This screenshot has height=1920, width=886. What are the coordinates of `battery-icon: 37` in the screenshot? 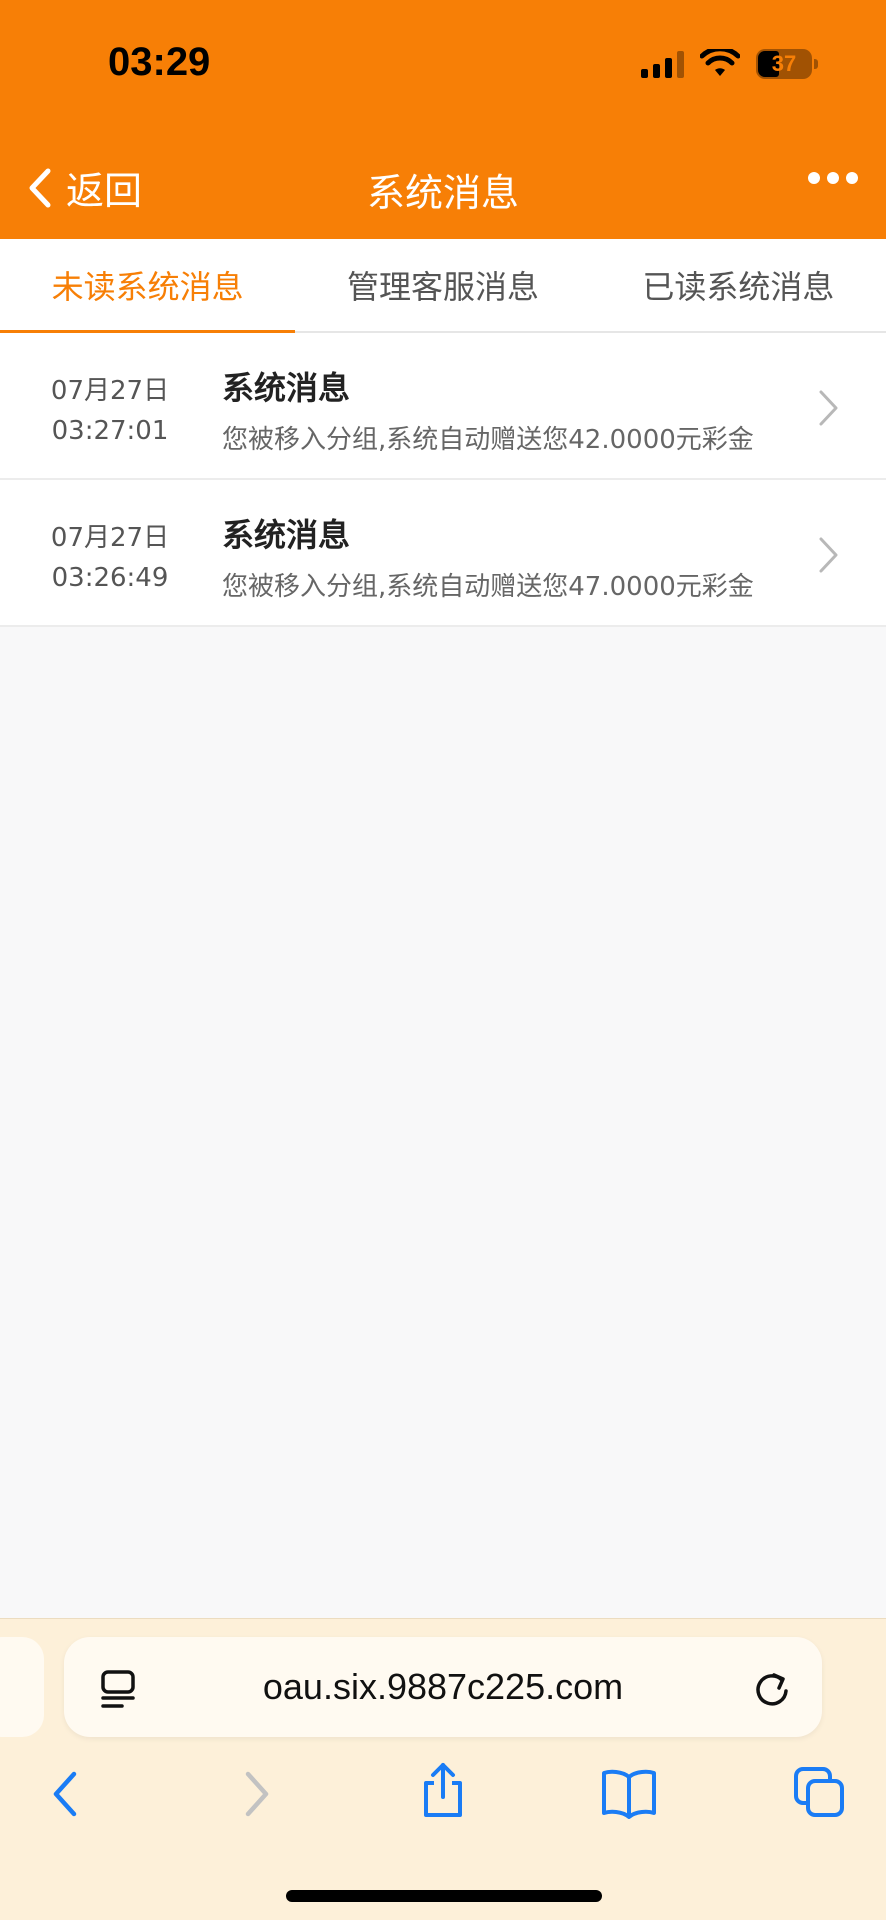 It's located at (787, 64).